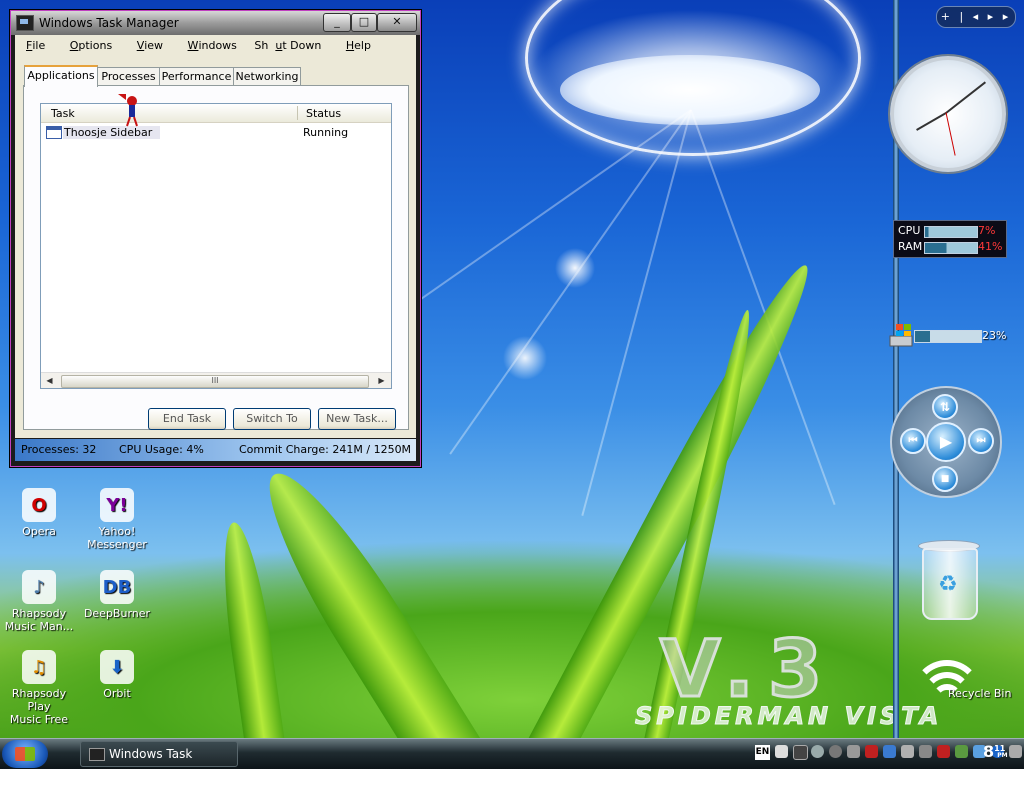 The image size is (1024, 790). I want to click on end-task-button: End Task, so click(187, 419).